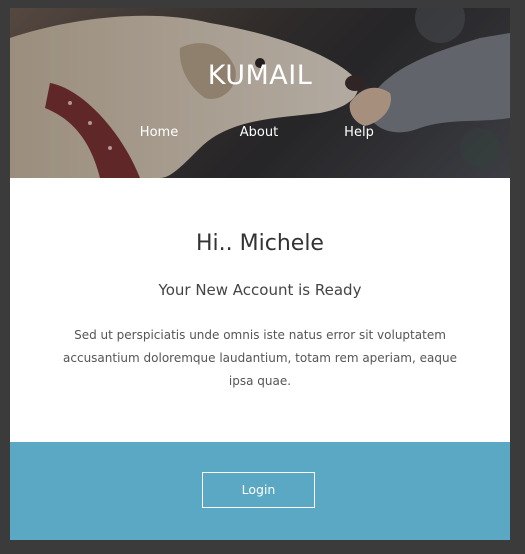 The width and height of the screenshot is (525, 554). Describe the element at coordinates (259, 132) in the screenshot. I see `nav-about-link: About` at that location.